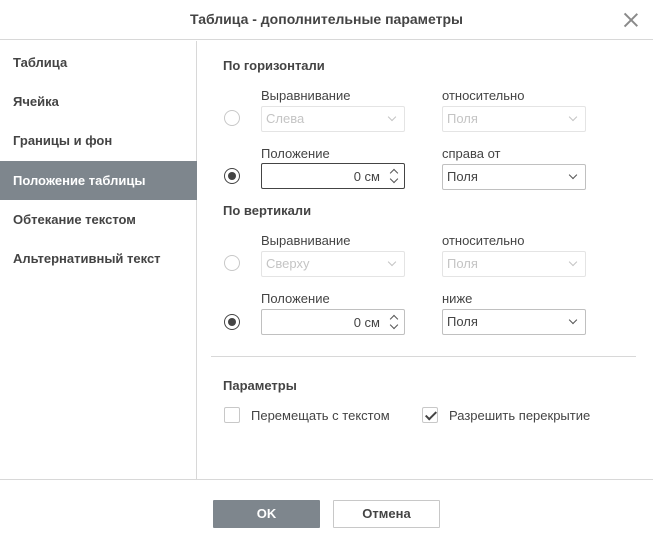 This screenshot has height=535, width=653. What do you see at coordinates (98, 180) in the screenshot?
I see `sidebar-item-table-position: Положение таблицы` at bounding box center [98, 180].